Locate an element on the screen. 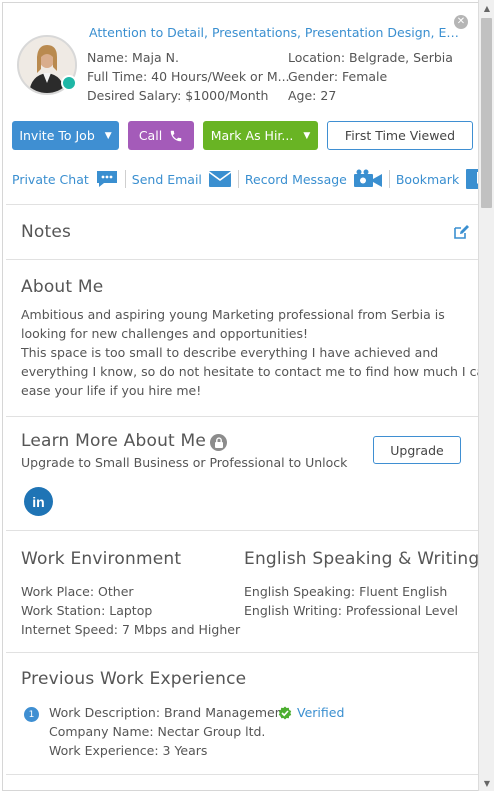 This screenshot has width=494, height=791. candidate-age: Age: 27 is located at coordinates (312, 95).